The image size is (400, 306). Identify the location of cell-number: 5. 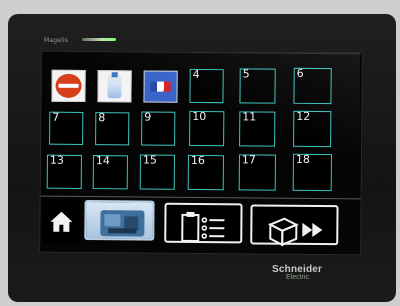
(246, 74).